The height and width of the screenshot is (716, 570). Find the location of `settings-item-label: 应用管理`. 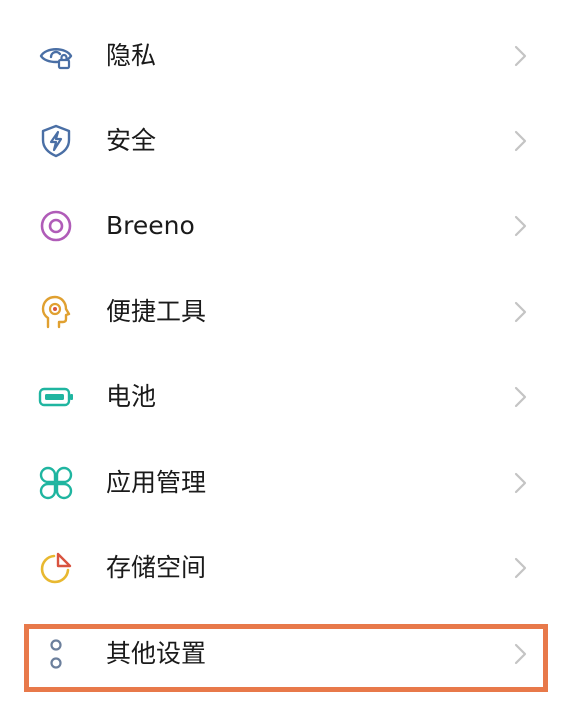

settings-item-label: 应用管理 is located at coordinates (156, 482).